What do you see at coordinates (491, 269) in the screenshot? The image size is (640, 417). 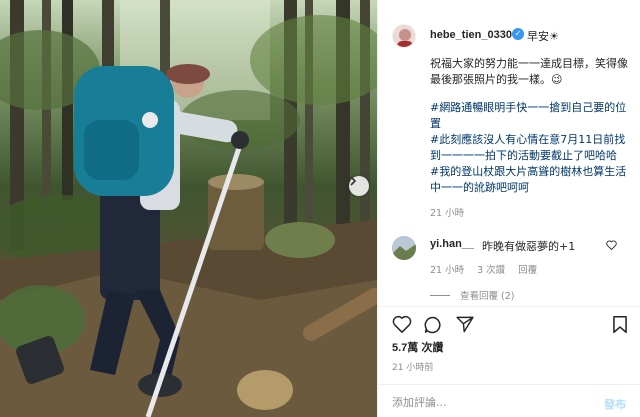 I see `comment-likes: 3 次讚` at bounding box center [491, 269].